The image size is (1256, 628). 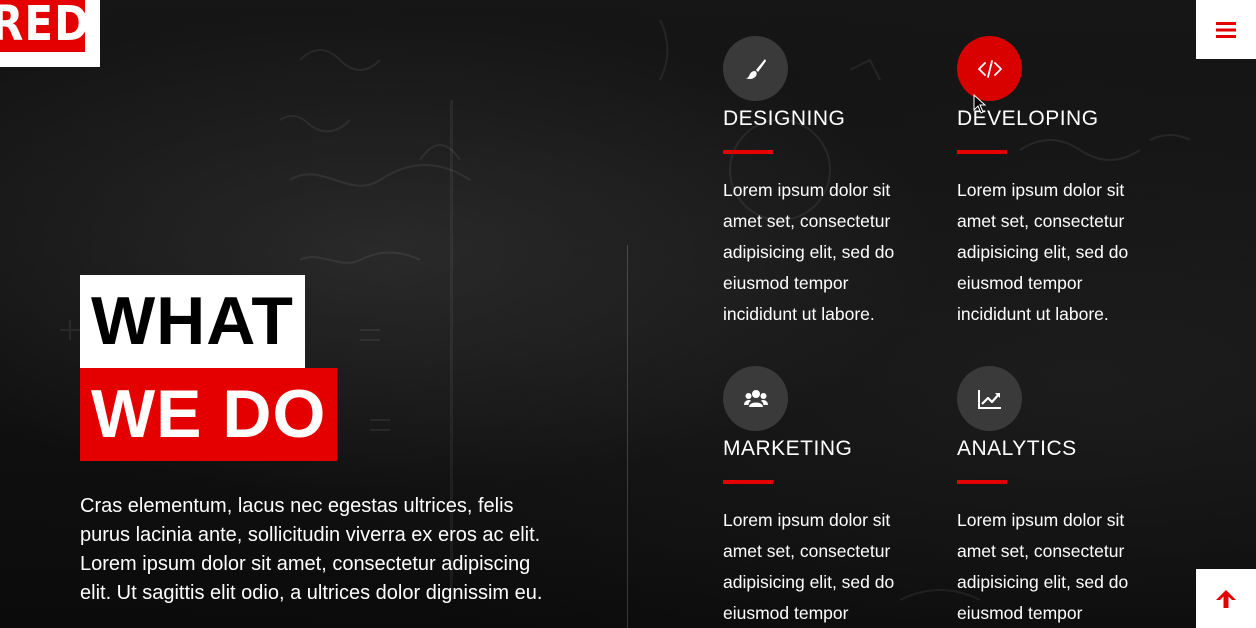 I want to click on arrow-up-icon, so click(x=1226, y=598).